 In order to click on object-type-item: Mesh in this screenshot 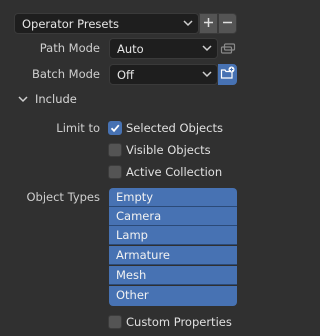, I will do `click(173, 275)`.